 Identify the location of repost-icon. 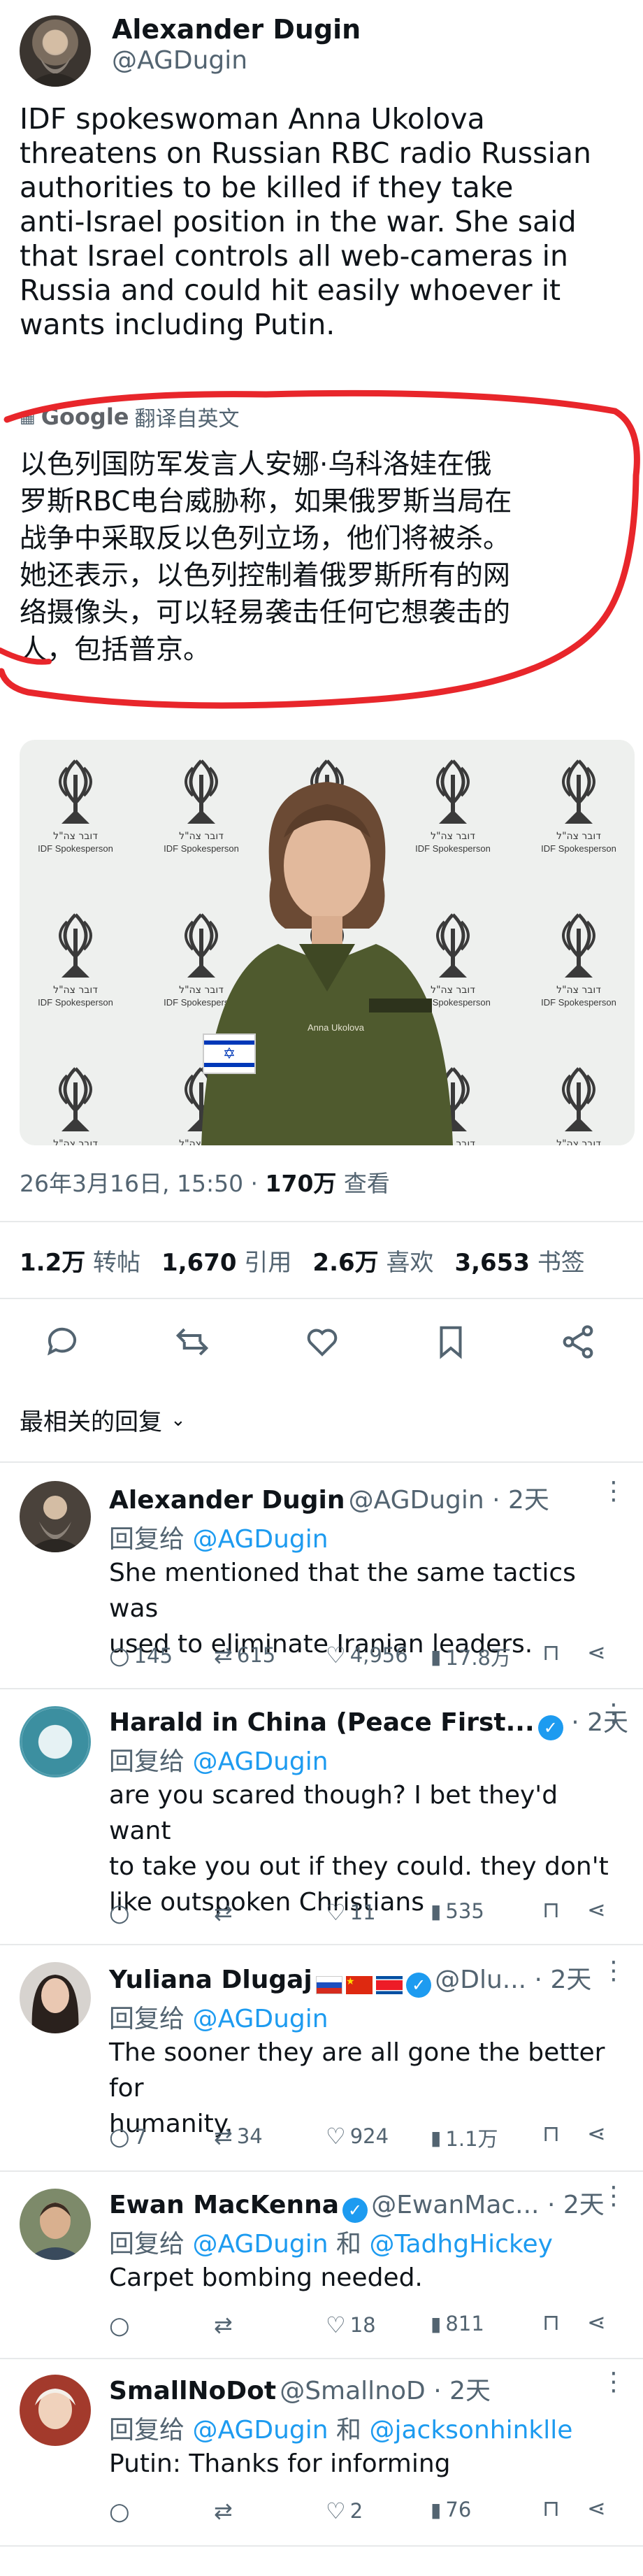
(192, 1342).